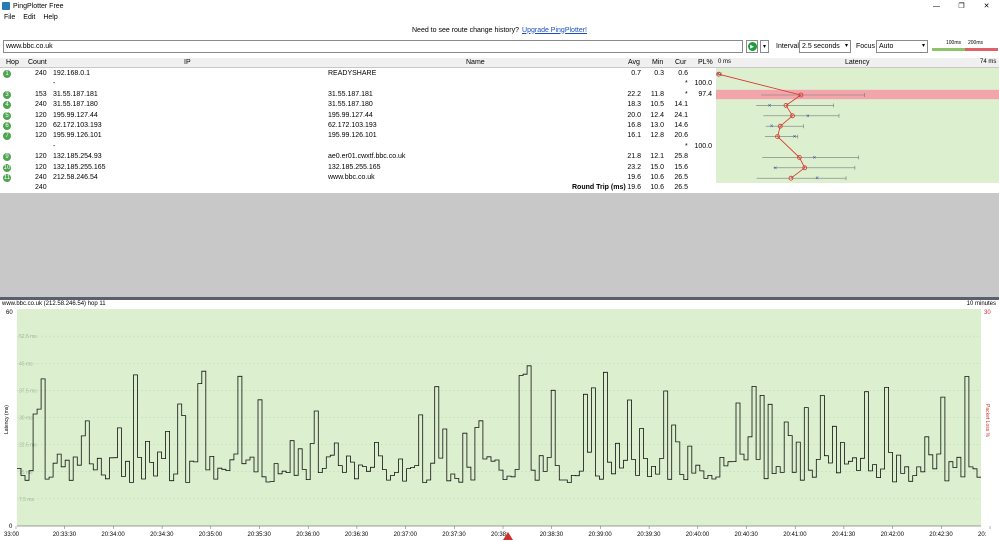 This screenshot has width=999, height=541. I want to click on summary-avg: 19.6, so click(634, 188).